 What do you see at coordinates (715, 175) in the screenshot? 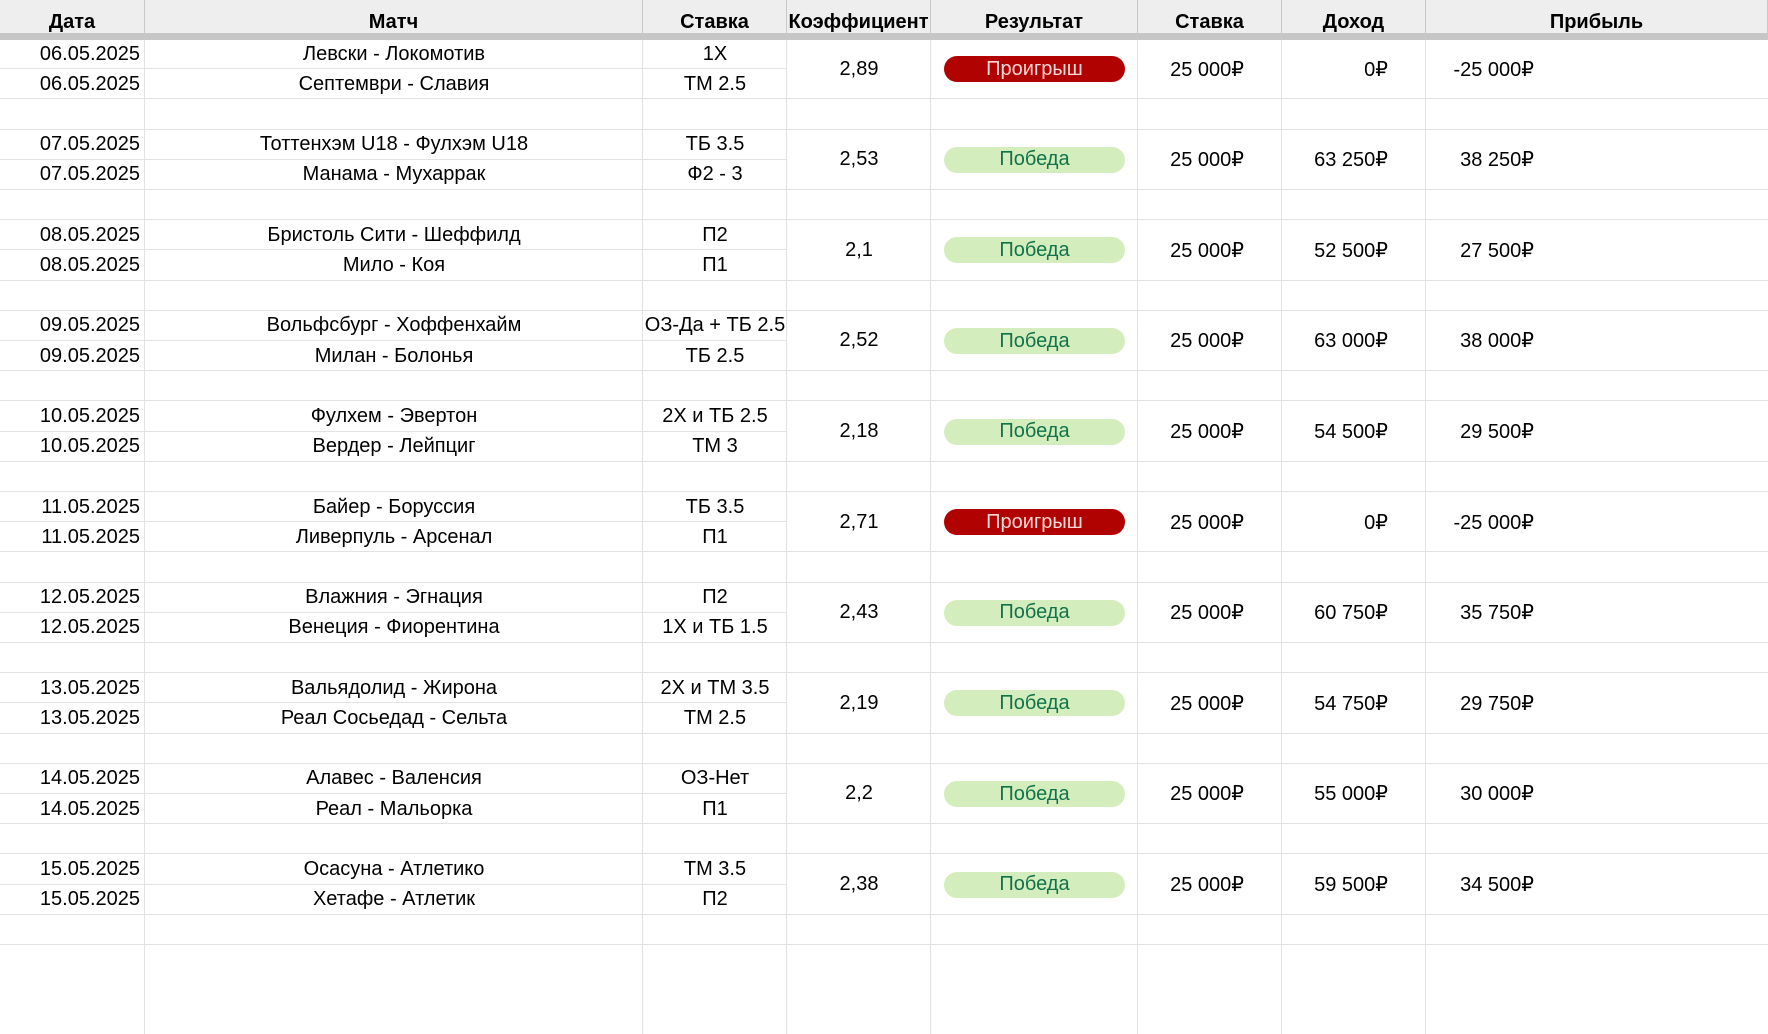
I see `bet-cell: Ф2 - 3` at bounding box center [715, 175].